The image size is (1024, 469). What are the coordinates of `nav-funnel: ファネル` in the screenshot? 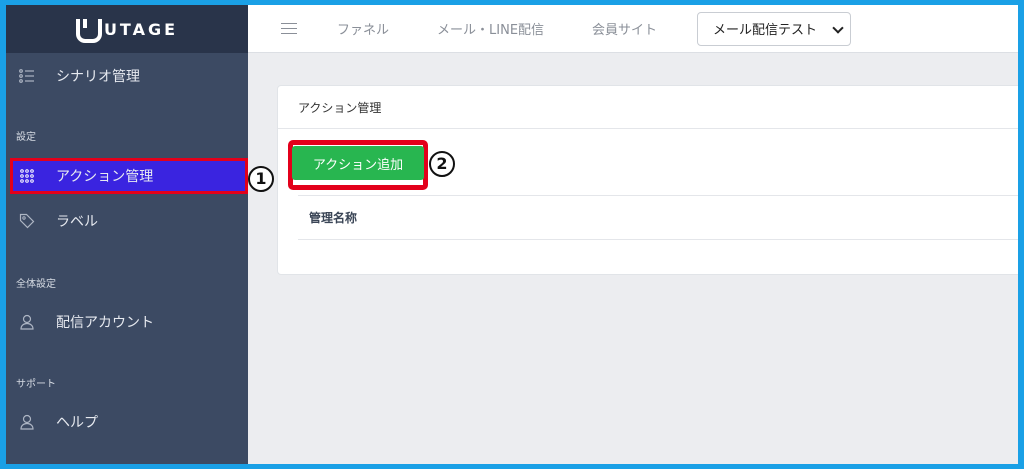 It's located at (363, 28).